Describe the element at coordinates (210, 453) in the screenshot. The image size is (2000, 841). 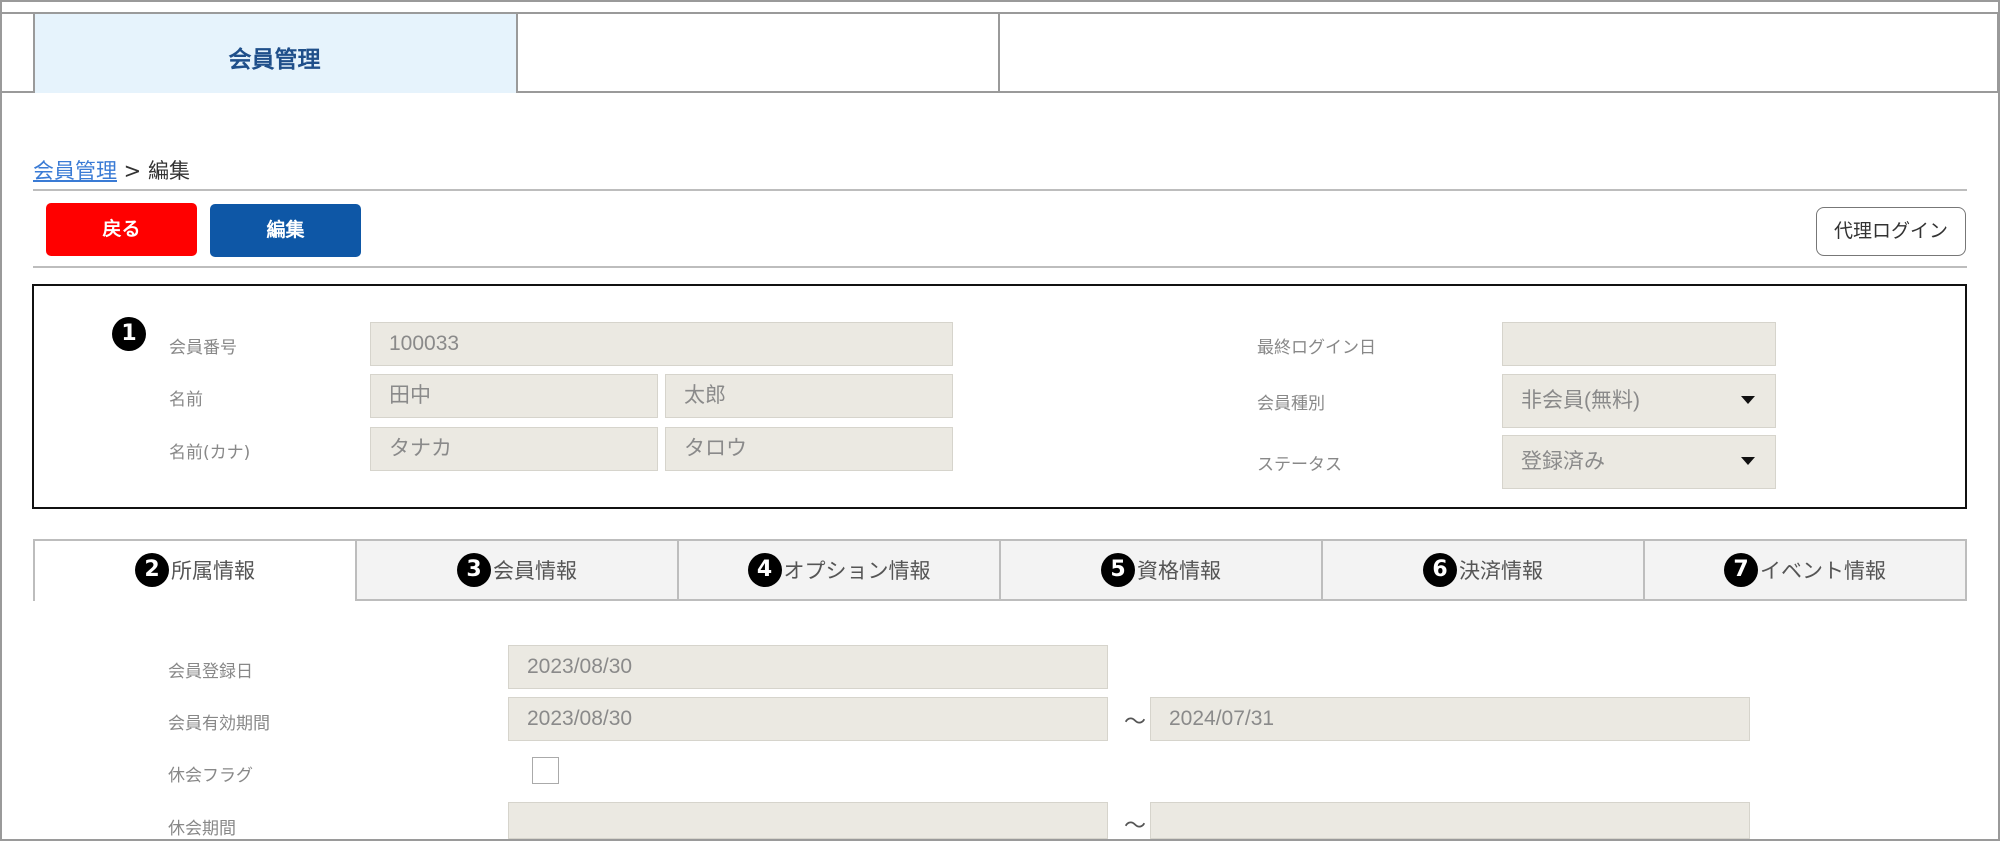
I see `name-kana-label: 名前(カナ)` at that location.